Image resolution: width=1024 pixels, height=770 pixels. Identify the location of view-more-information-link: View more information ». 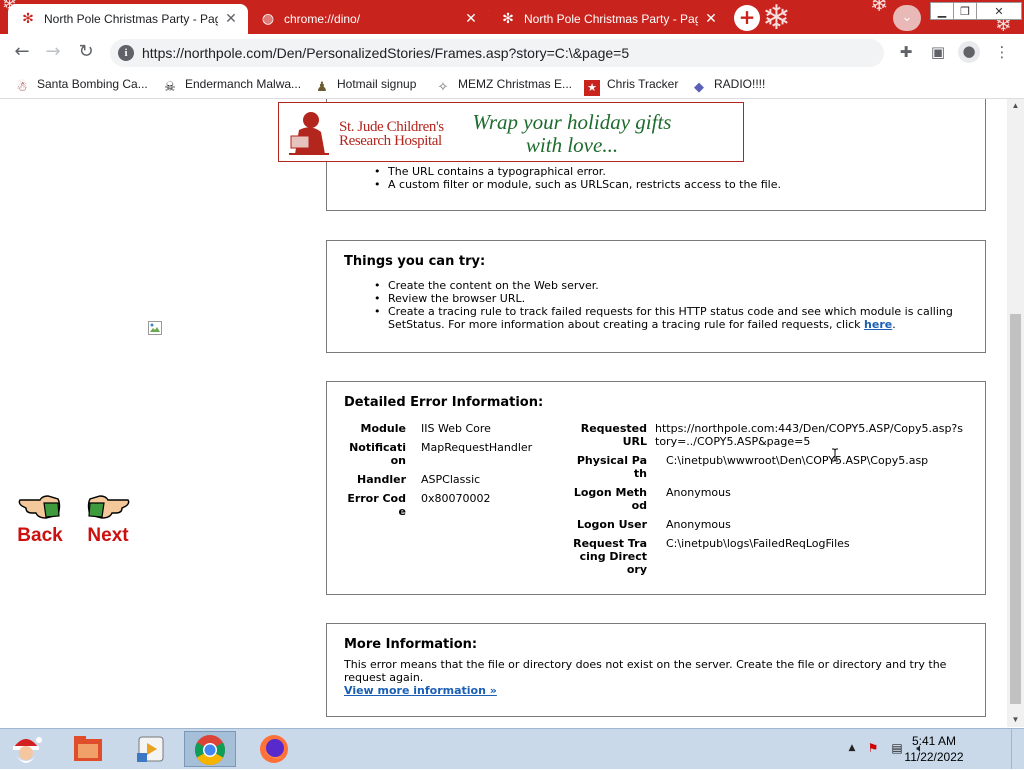
(420, 690).